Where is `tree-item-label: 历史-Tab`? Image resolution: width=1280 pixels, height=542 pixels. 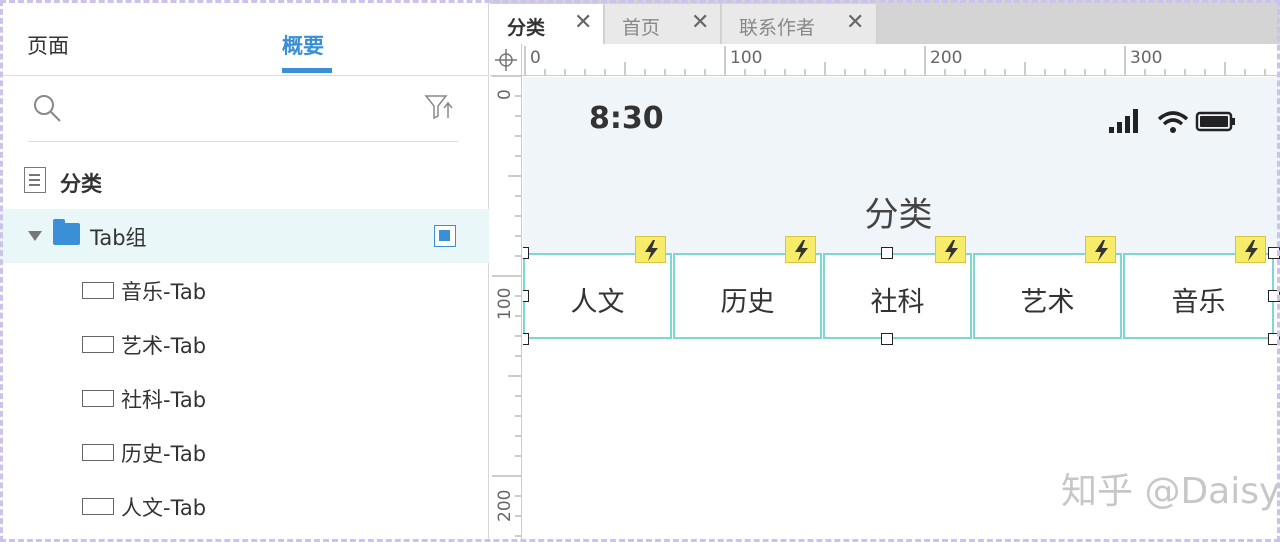
tree-item-label: 历史-Tab is located at coordinates (164, 454).